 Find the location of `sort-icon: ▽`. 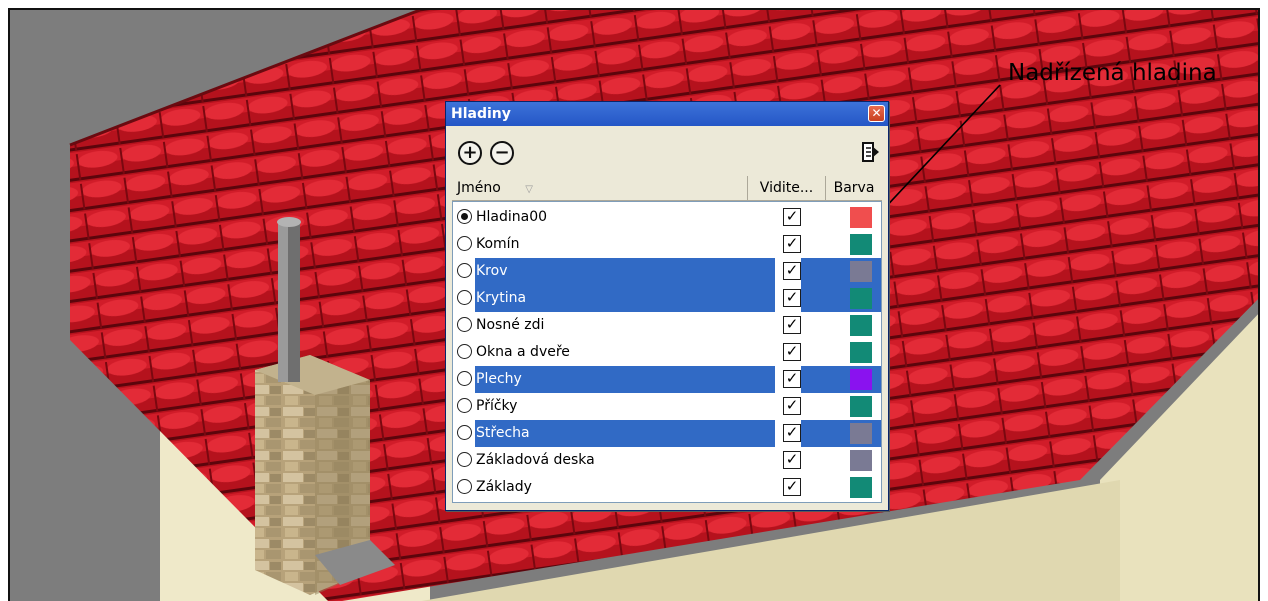

sort-icon: ▽ is located at coordinates (529, 189).